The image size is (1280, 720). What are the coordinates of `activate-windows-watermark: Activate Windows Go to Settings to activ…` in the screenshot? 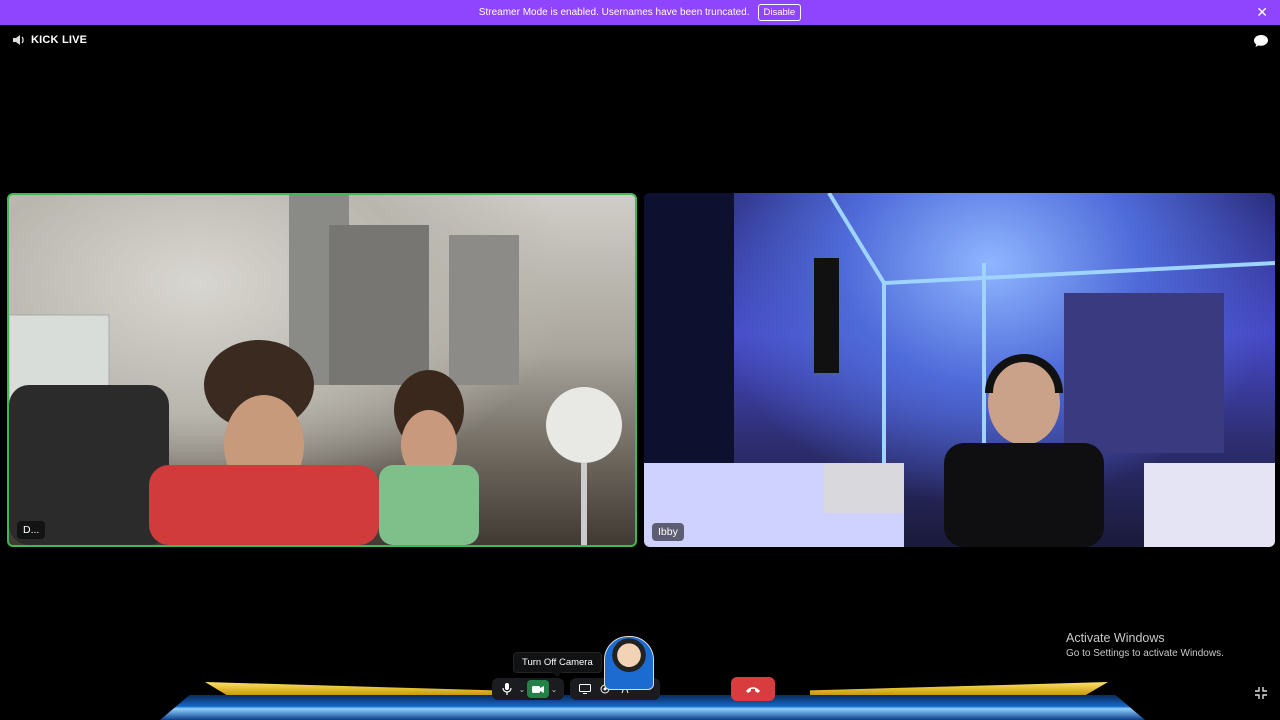 It's located at (1145, 645).